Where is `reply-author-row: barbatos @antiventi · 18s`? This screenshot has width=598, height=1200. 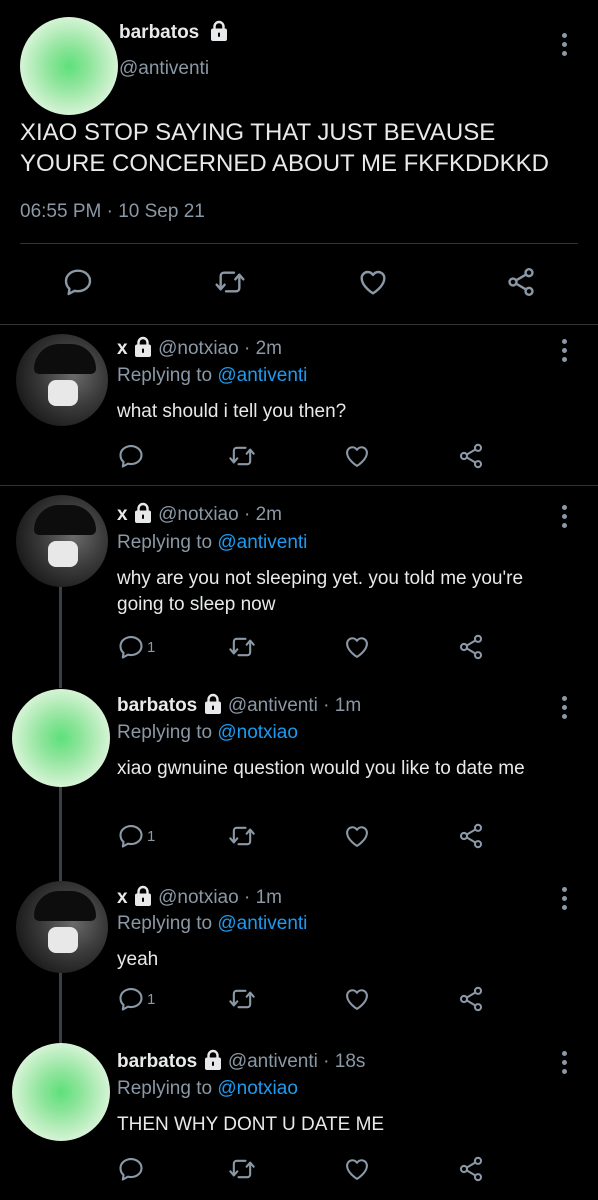 reply-author-row: barbatos @antiventi · 18s is located at coordinates (241, 1062).